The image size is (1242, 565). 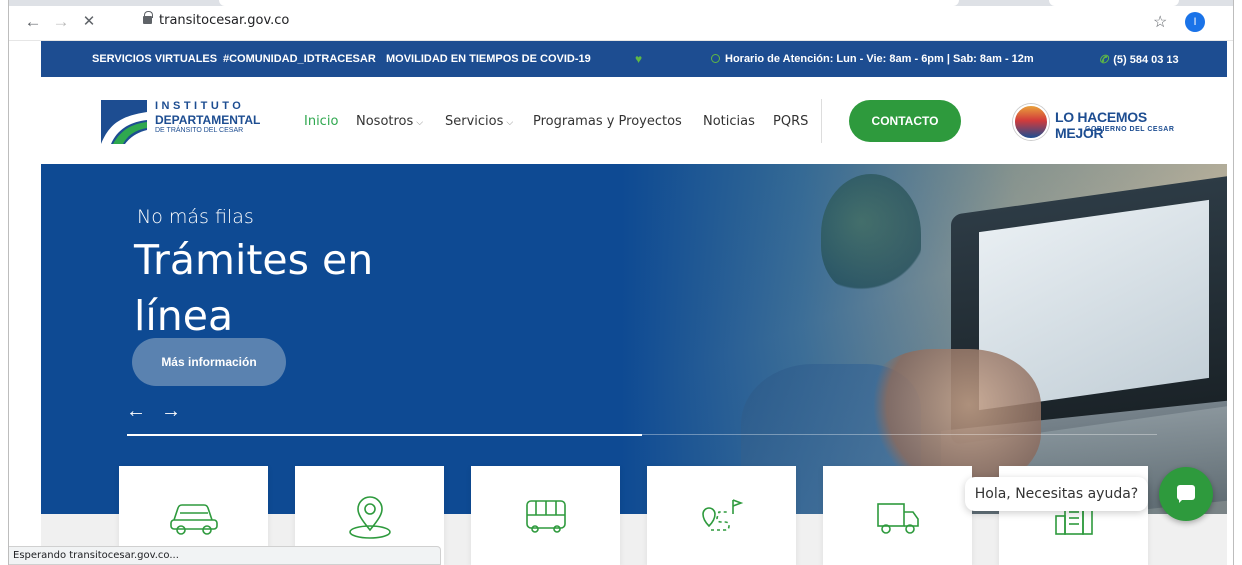 I want to click on gobierno-badge-icon, so click(x=1031, y=122).